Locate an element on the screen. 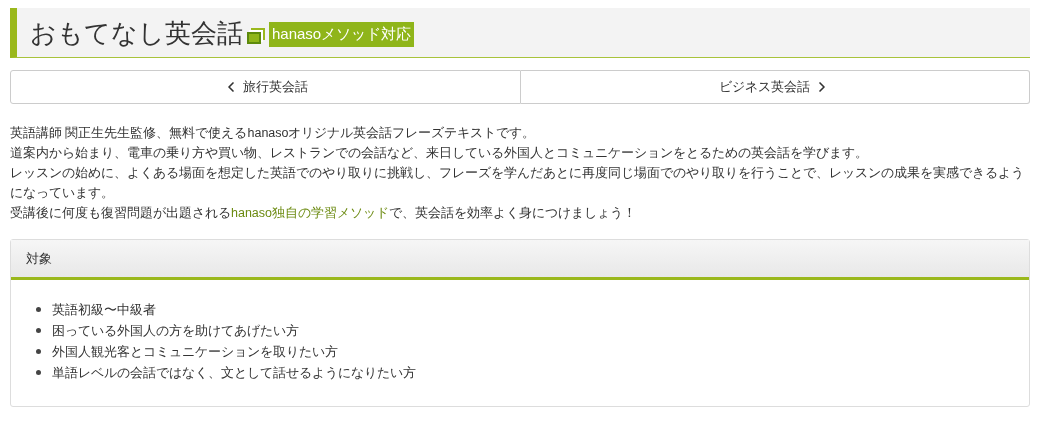  nav-button: ビジネス英会話 is located at coordinates (775, 87).